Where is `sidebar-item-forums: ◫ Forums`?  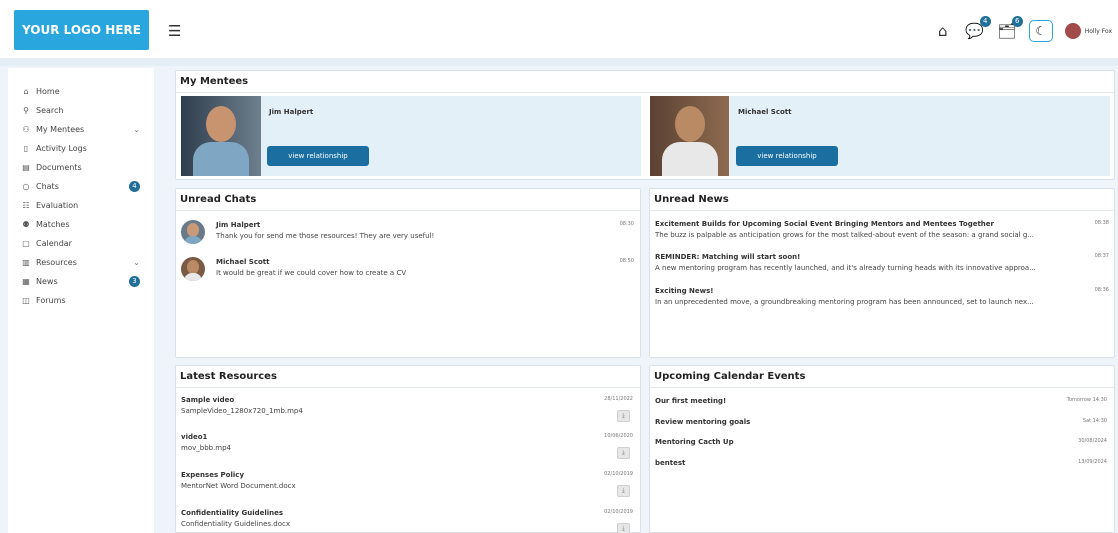 sidebar-item-forums: ◫ Forums is located at coordinates (81, 300).